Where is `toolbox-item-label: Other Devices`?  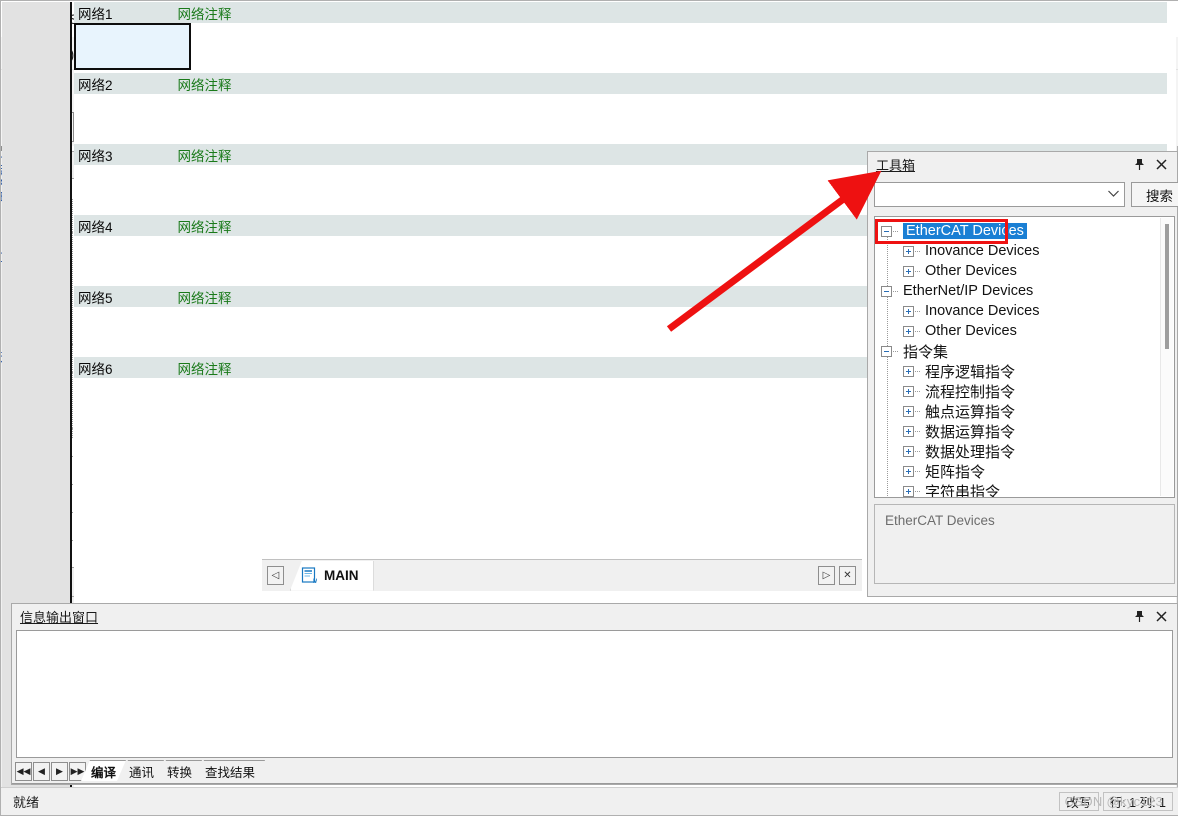 toolbox-item-label: Other Devices is located at coordinates (971, 331).